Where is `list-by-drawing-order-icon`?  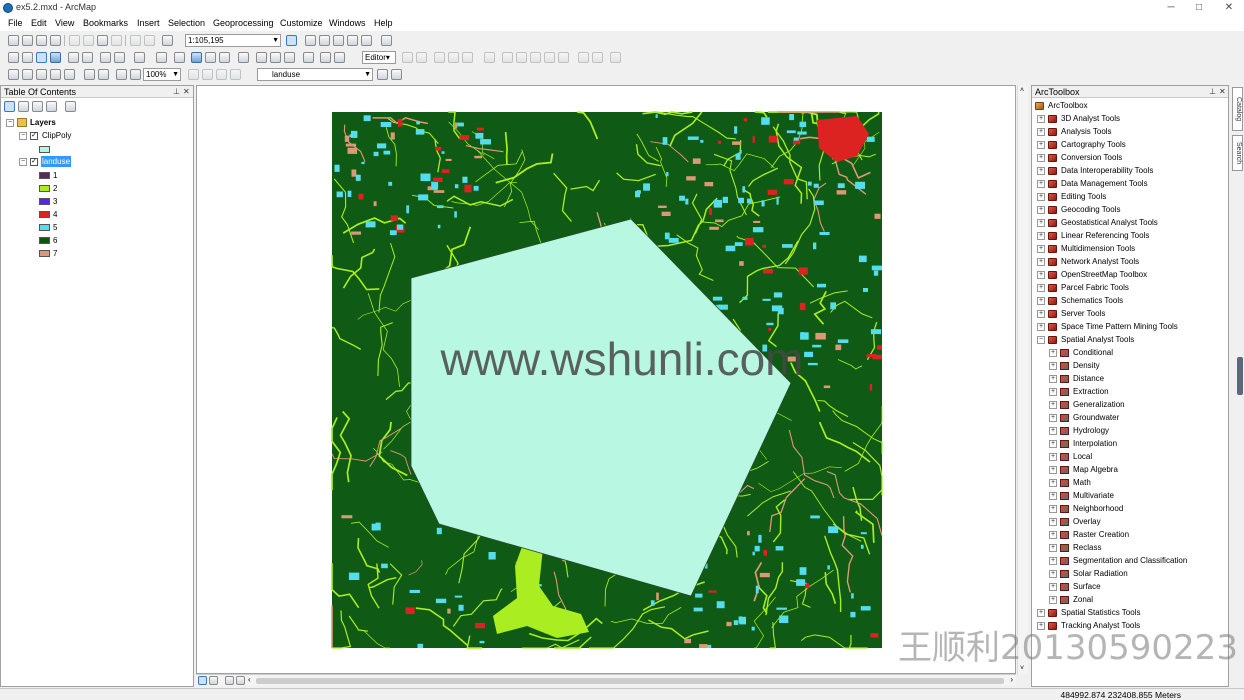 list-by-drawing-order-icon is located at coordinates (9, 106).